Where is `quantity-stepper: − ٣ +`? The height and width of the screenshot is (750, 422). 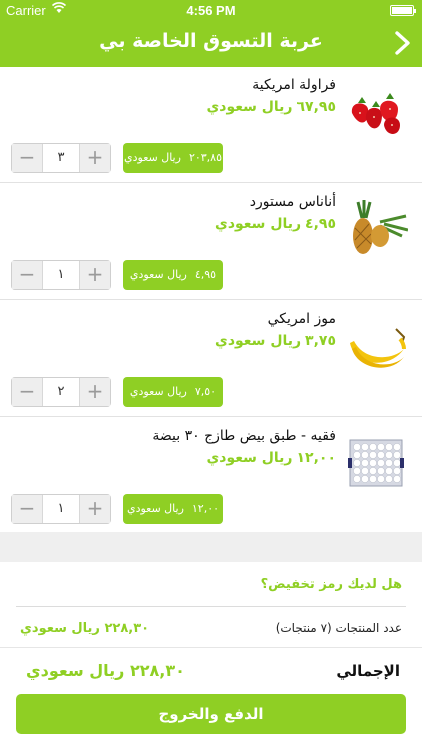
quantity-stepper: − ٣ + is located at coordinates (61, 158).